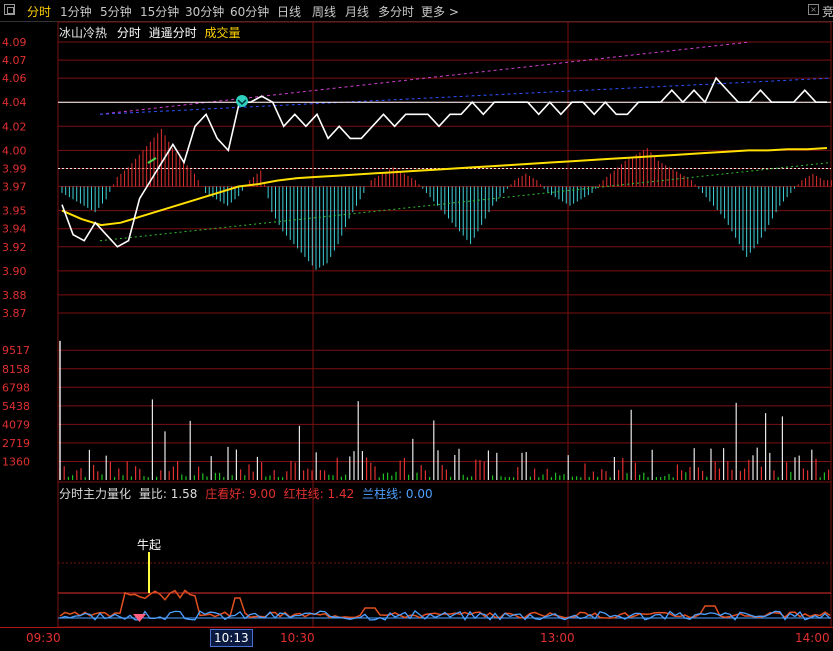  I want to click on price-tick-label: 3.95, so click(14, 211).